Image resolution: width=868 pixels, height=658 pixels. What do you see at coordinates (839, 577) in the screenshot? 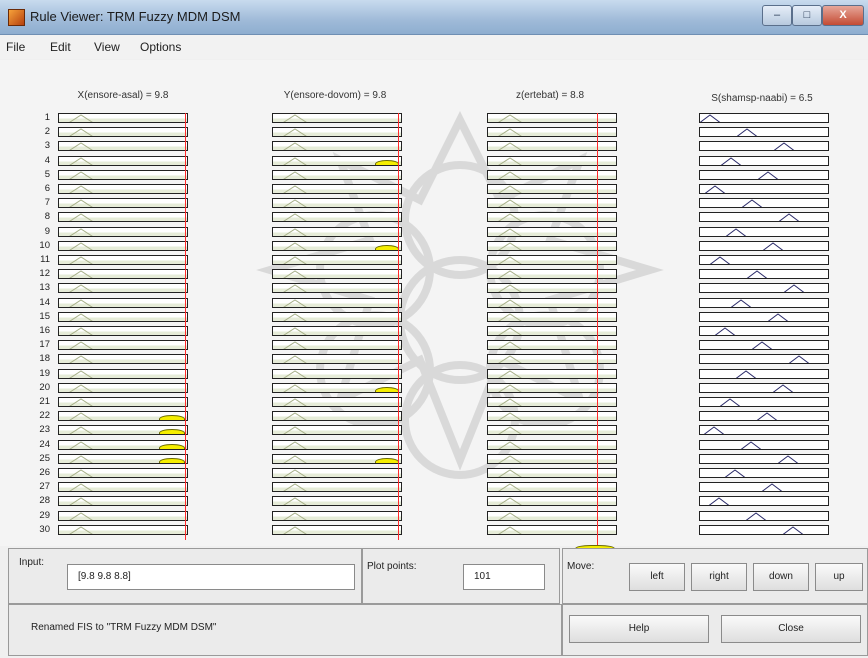
I see `move-up-button: up` at bounding box center [839, 577].